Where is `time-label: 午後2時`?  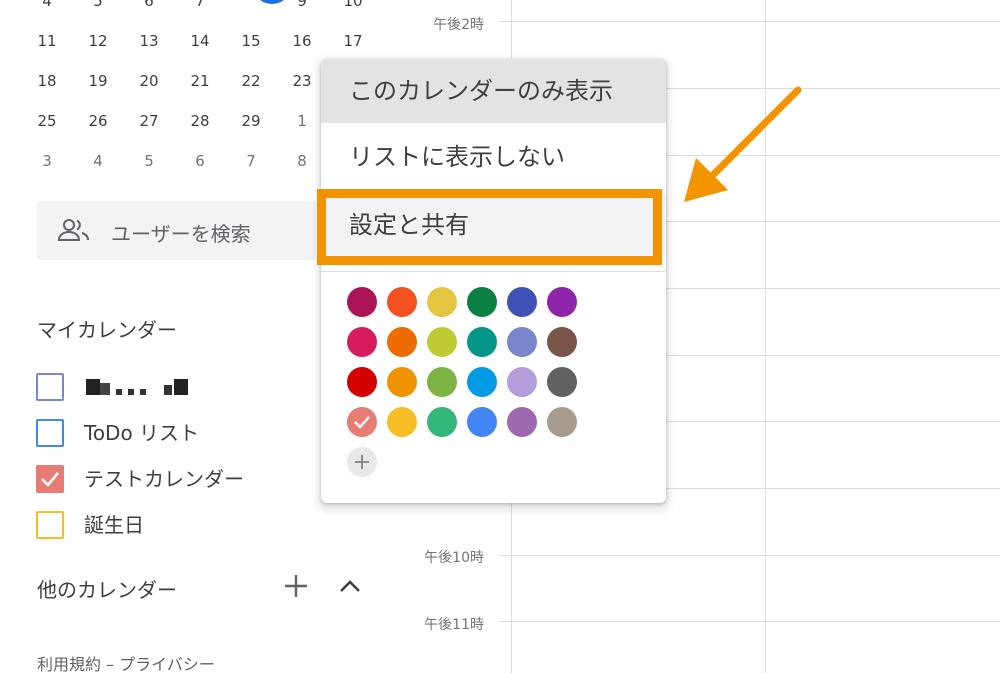 time-label: 午後2時 is located at coordinates (458, 25).